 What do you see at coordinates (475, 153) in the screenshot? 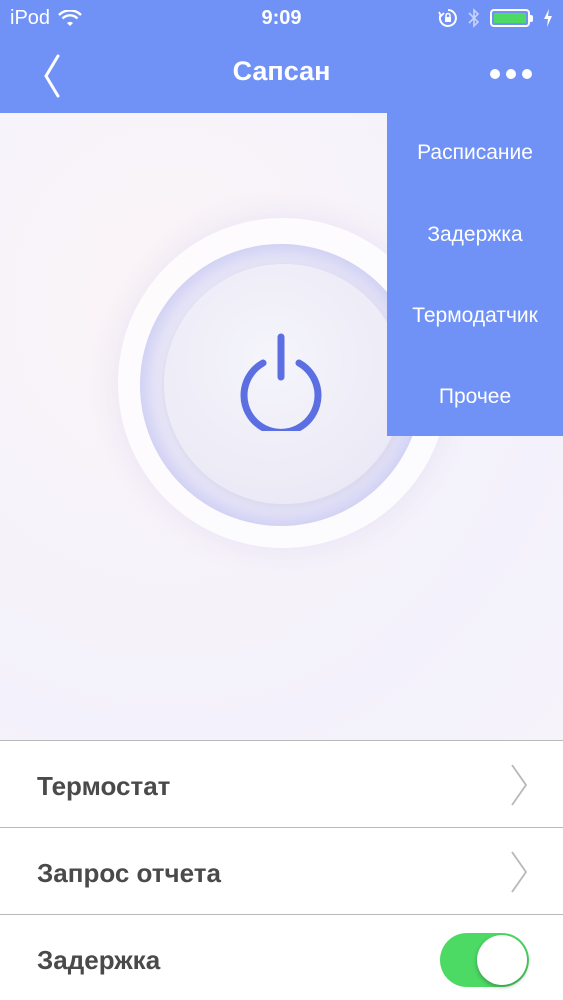
I see `menu-item-schedule: Расписание` at bounding box center [475, 153].